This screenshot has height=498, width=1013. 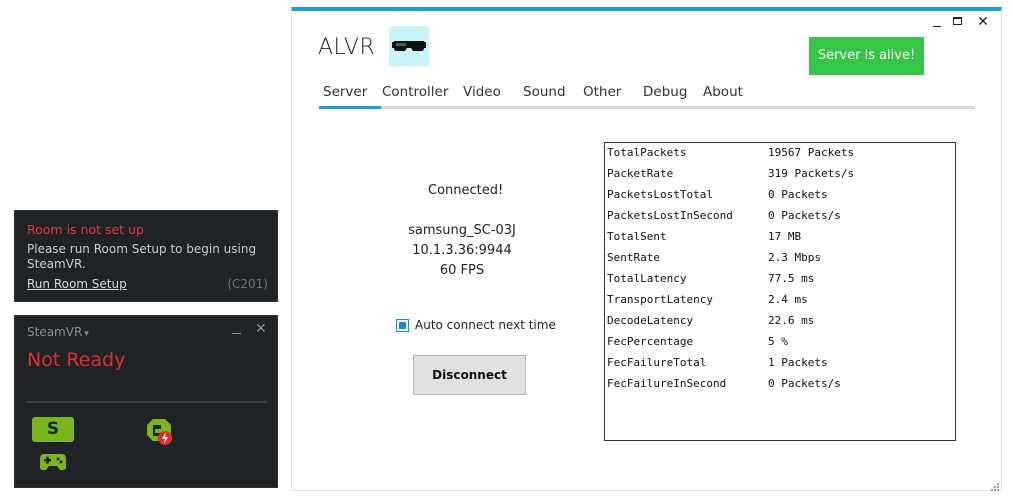 I want to click on tab-server: Server, so click(x=345, y=92).